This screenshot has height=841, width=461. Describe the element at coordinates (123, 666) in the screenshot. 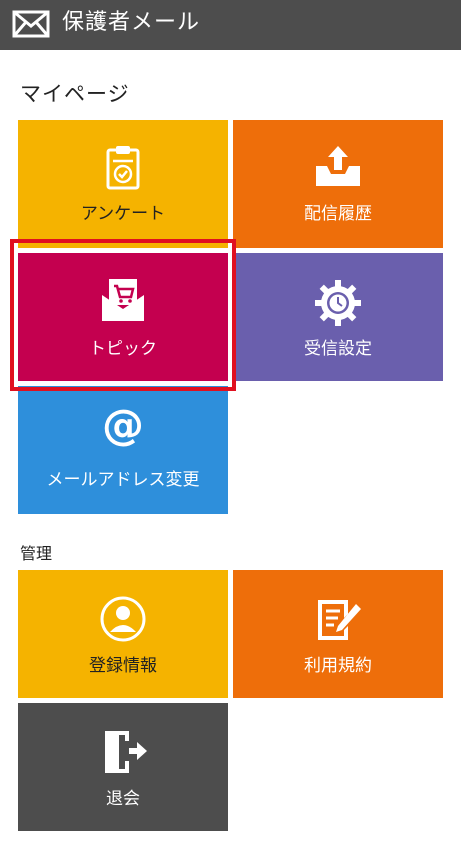

I see `tile-registration-info-label: 登録情報` at that location.